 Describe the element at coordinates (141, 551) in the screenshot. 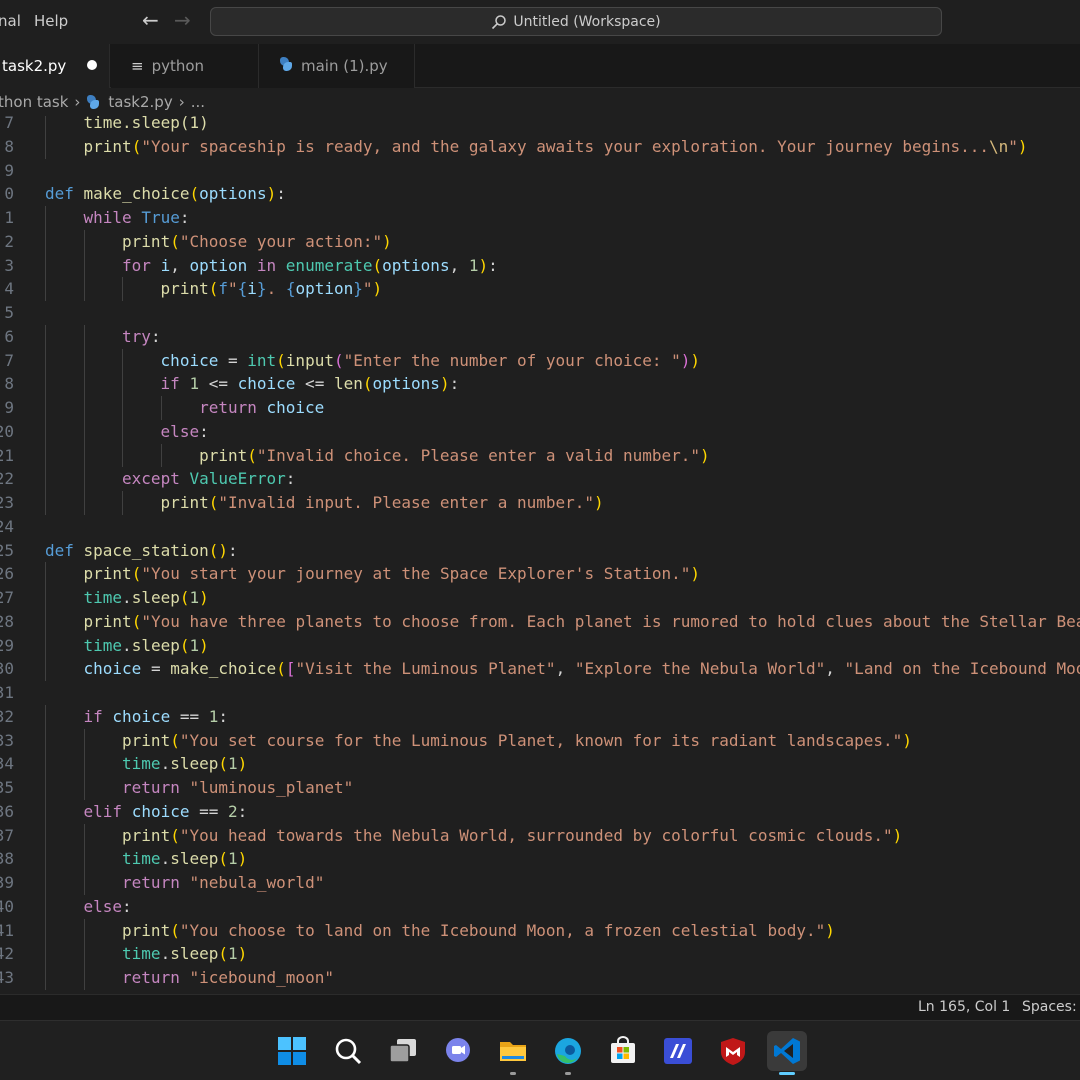

I see `code-text: def space_station():` at that location.